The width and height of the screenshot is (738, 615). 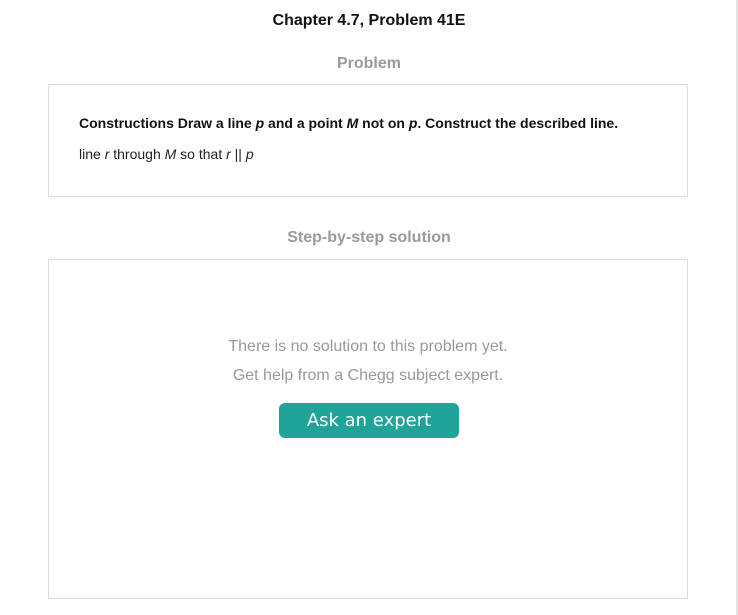 What do you see at coordinates (238, 154) in the screenshot?
I see `text-run: ||` at bounding box center [238, 154].